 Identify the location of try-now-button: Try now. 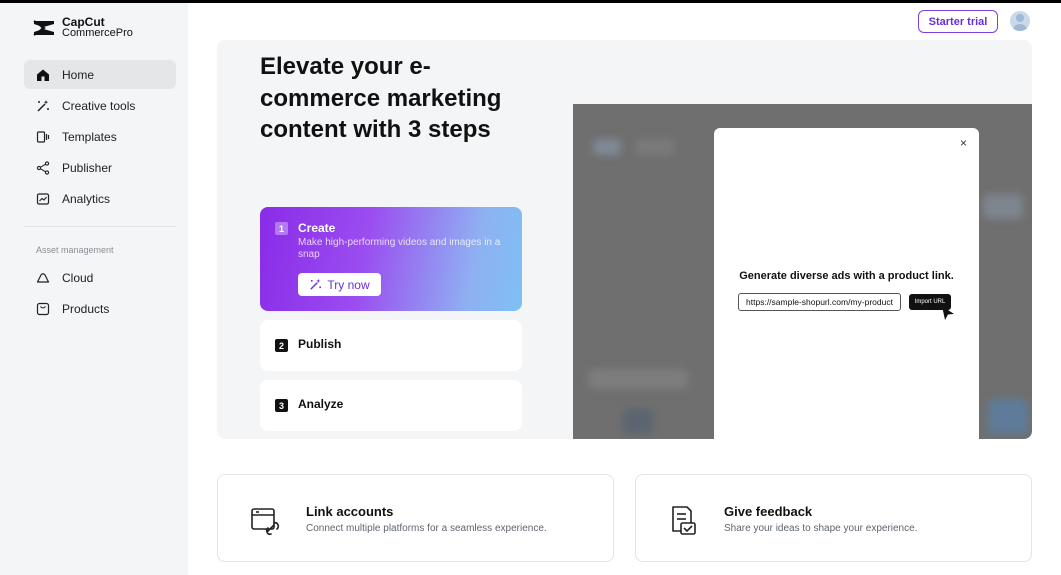
(339, 284).